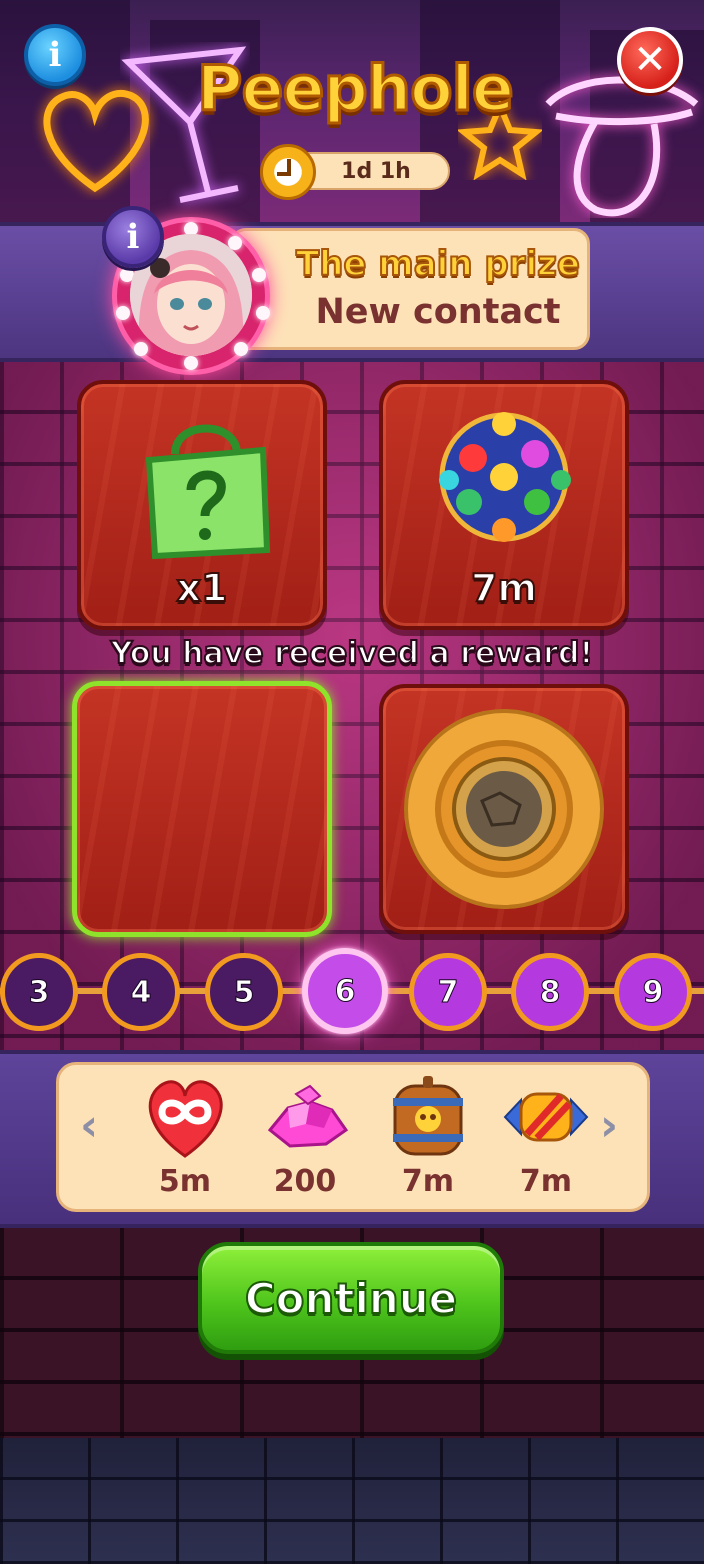 This screenshot has height=1564, width=704. I want to click on peephole-lens-icon, so click(504, 809).